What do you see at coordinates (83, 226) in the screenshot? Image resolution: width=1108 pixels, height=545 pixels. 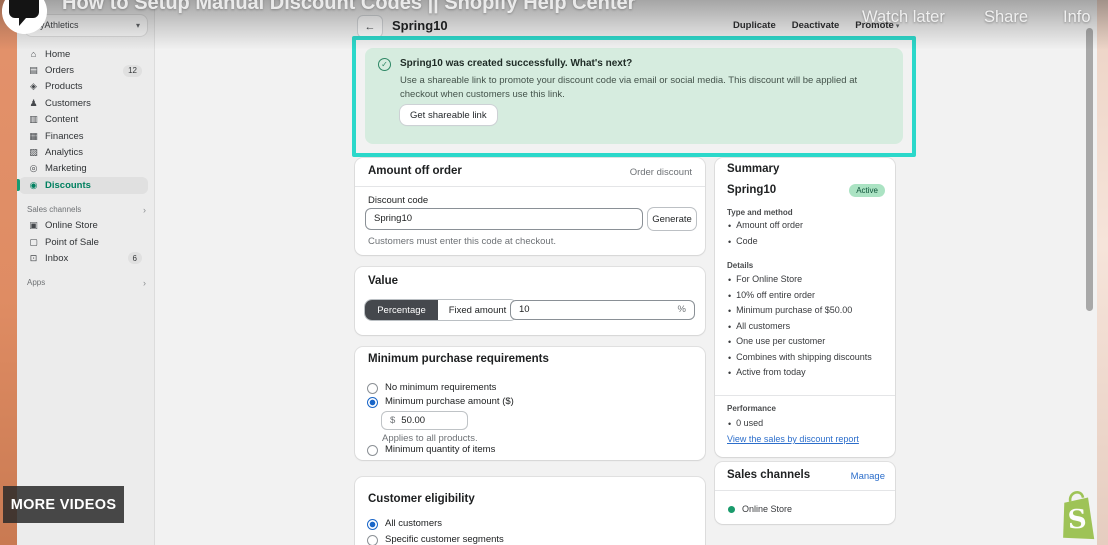 I see `sidebar-item-online-store: ▣ Online Store` at bounding box center [83, 226].